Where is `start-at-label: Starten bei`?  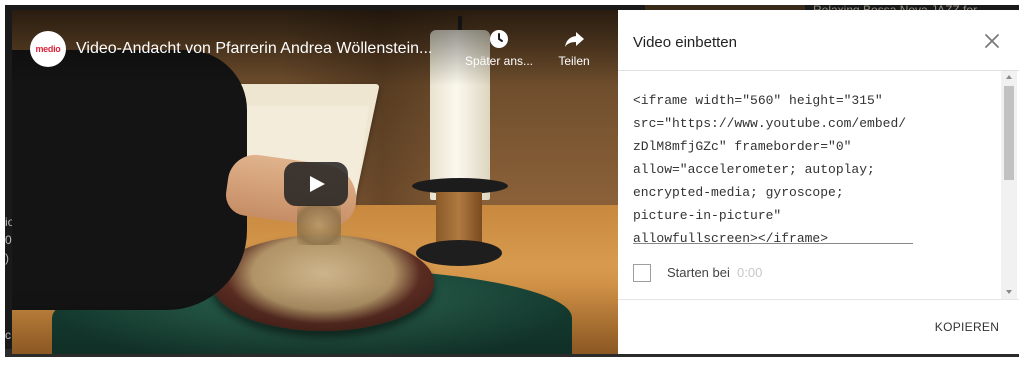 start-at-label: Starten bei is located at coordinates (698, 272).